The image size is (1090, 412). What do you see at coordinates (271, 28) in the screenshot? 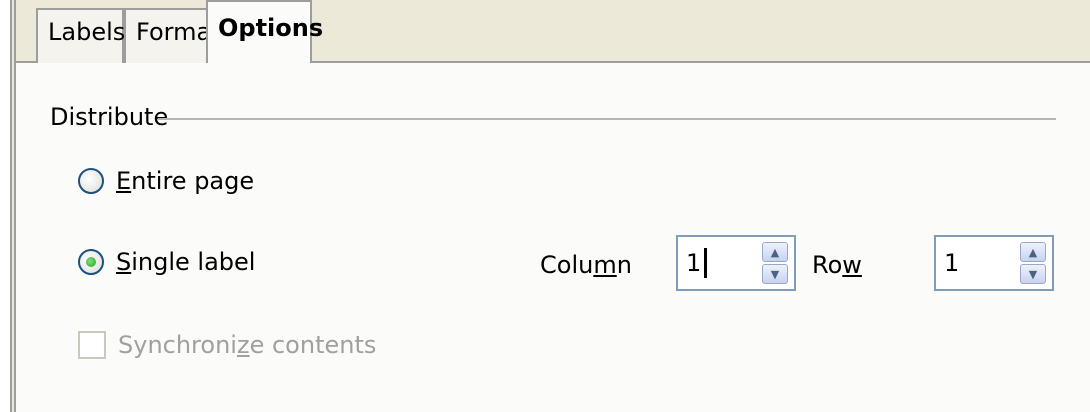
I see `tab-options-label: Options` at bounding box center [271, 28].